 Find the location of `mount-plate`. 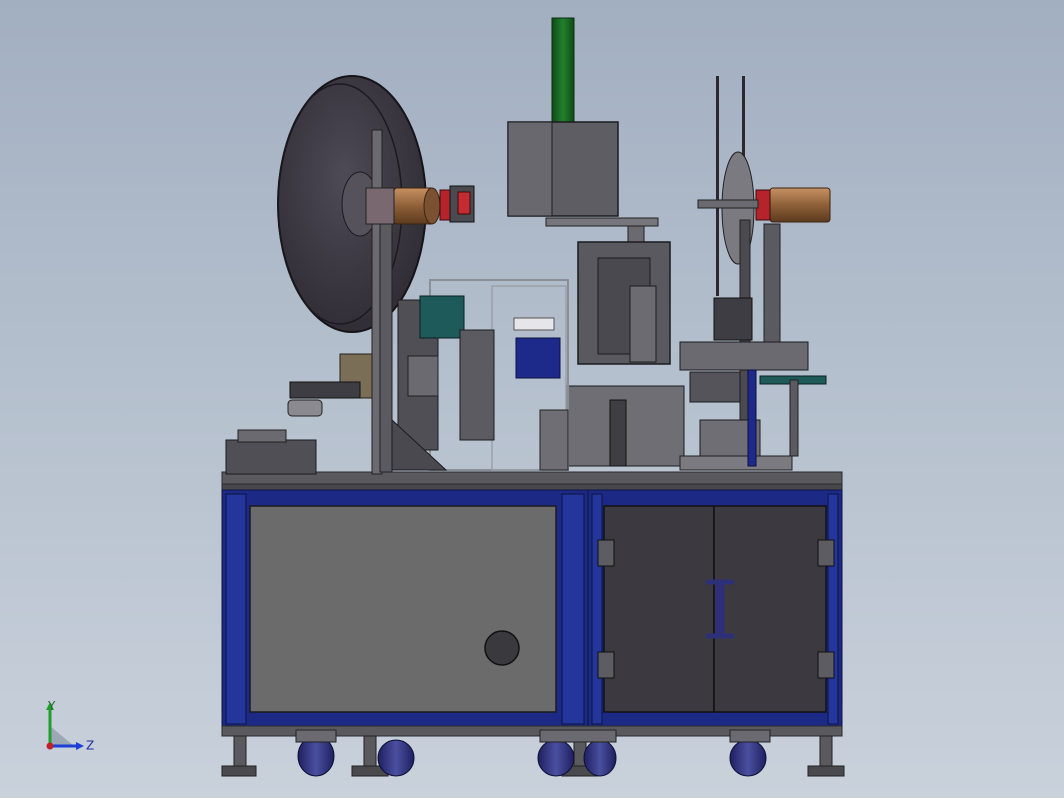

mount-plate is located at coordinates (744, 356).